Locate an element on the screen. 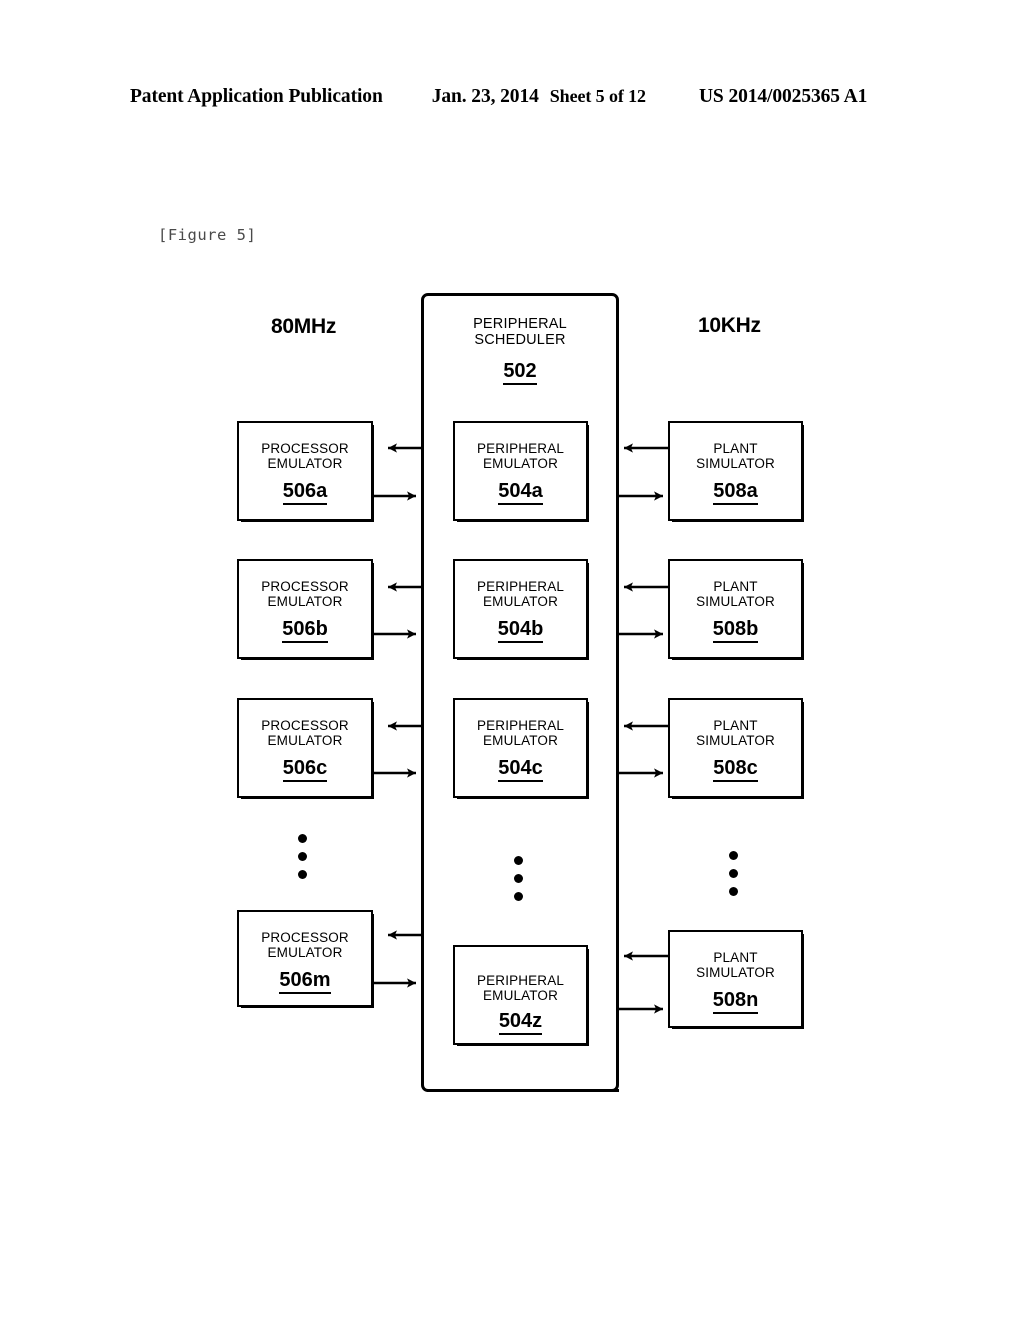  clock-label-right: 10KHz is located at coordinates (729, 325).